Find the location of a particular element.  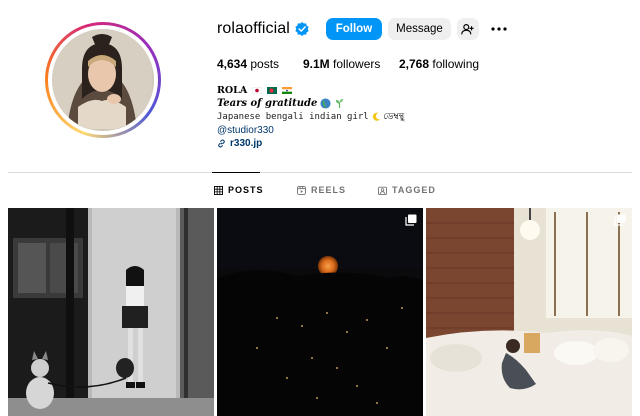

bio-tagline: Tears of gratitude is located at coordinates (267, 103).